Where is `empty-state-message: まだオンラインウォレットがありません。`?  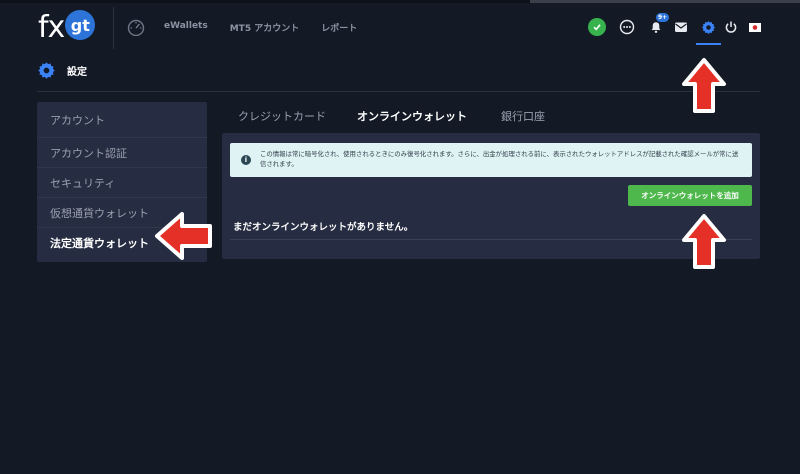 empty-state-message: まだオンラインウォレットがありません。 is located at coordinates (323, 227).